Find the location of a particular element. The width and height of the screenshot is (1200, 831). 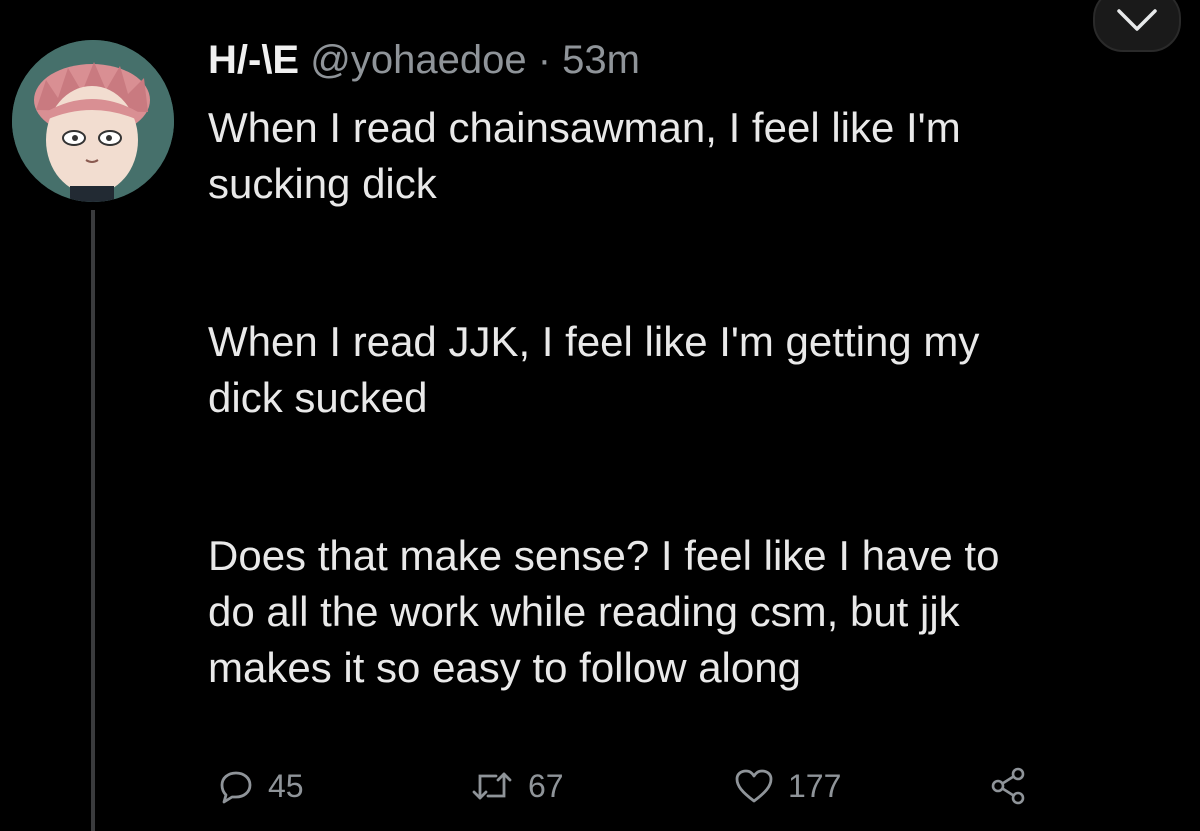

tweet-header: H/-\E @yohaedoe · 53m is located at coordinates (424, 60).